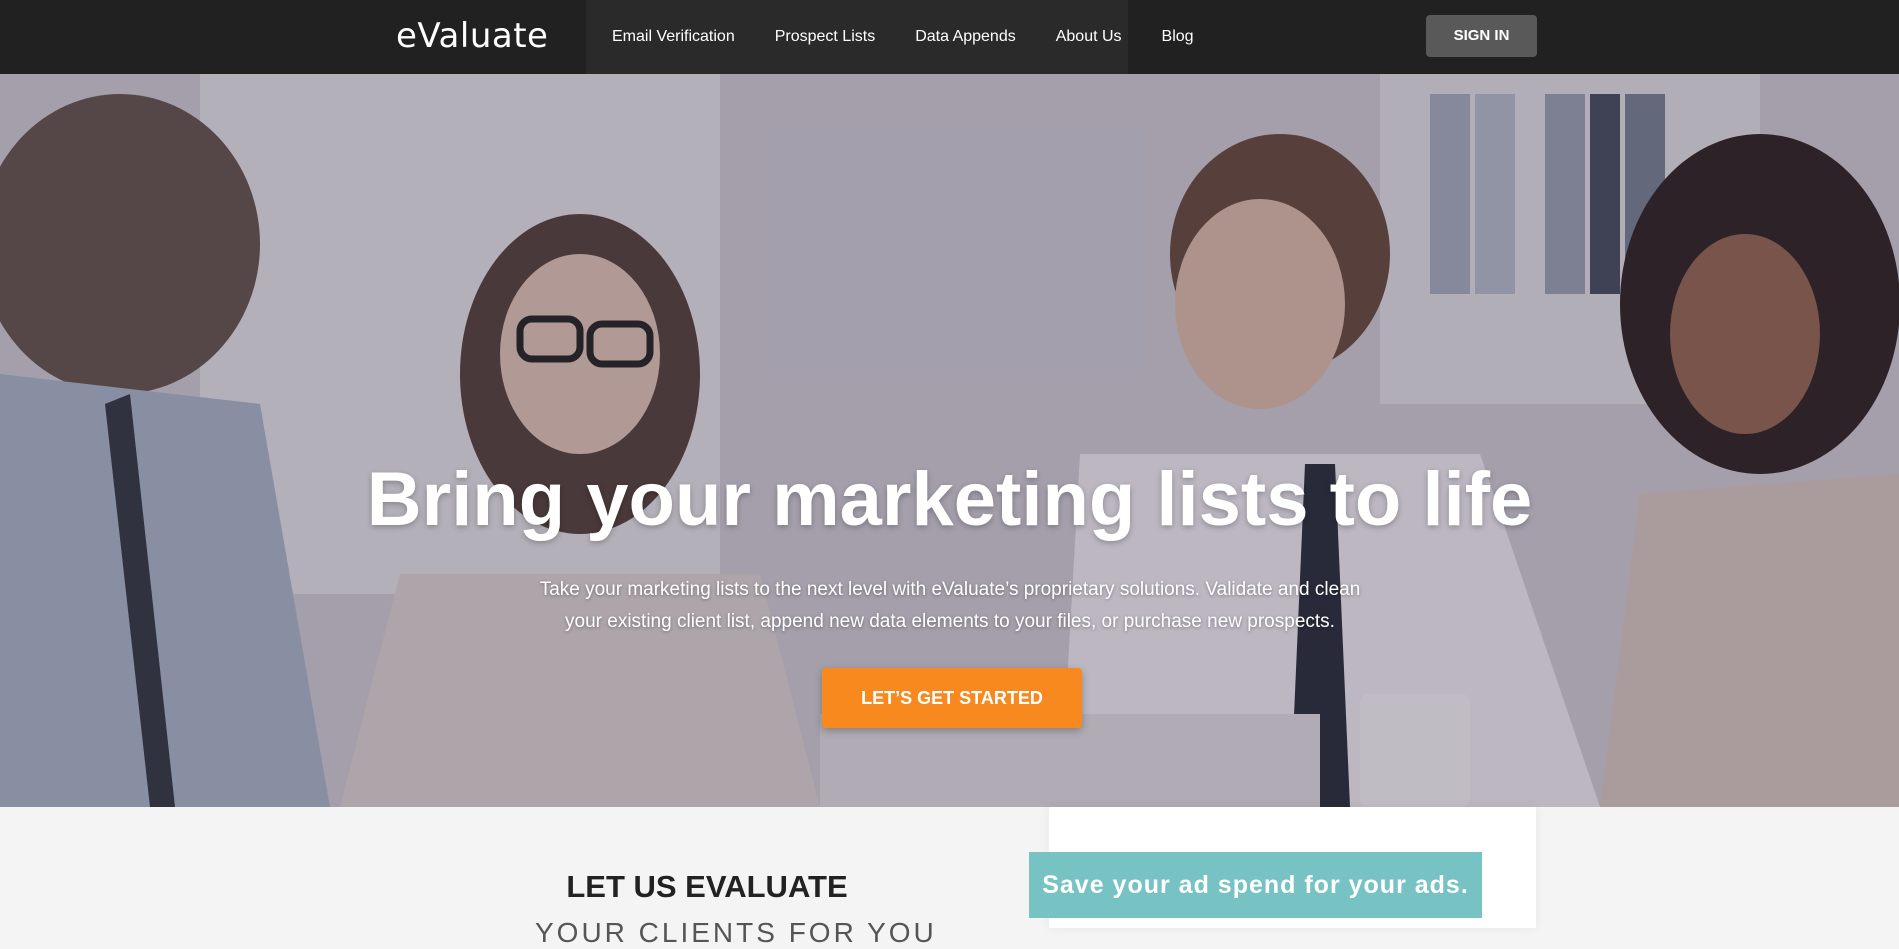 The image size is (1899, 949). What do you see at coordinates (965, 37) in the screenshot?
I see `nav-data-appends: Data Appends` at bounding box center [965, 37].